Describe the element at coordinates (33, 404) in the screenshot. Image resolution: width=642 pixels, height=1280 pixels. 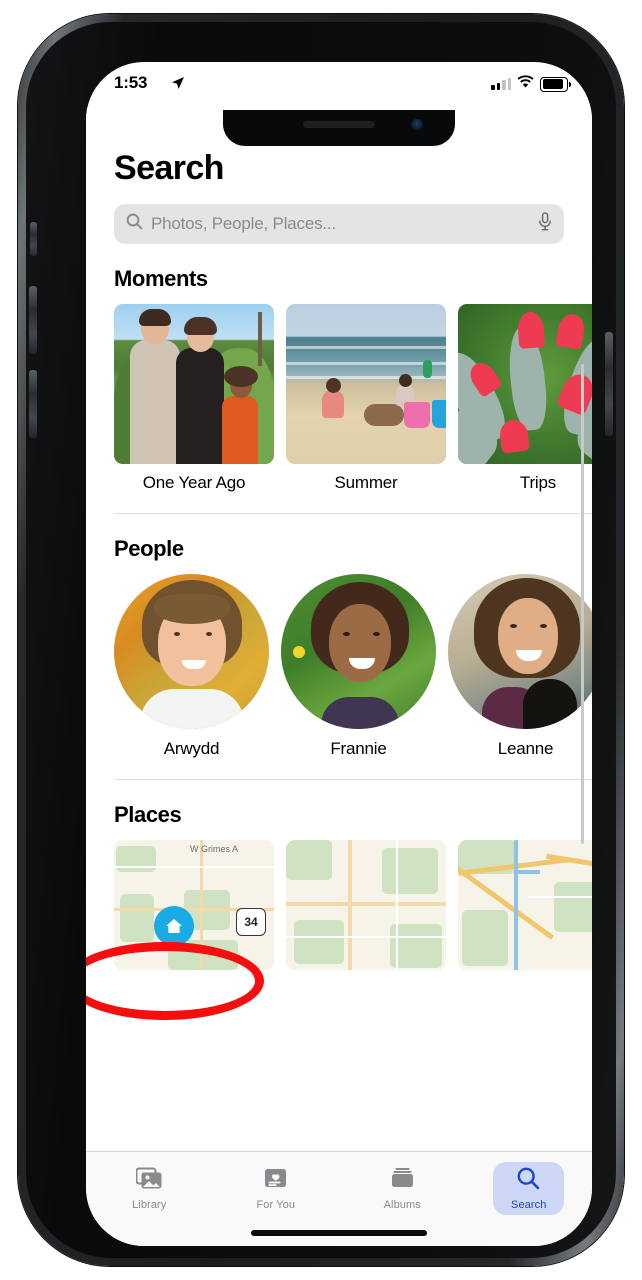
I see `volume-down-button` at that location.